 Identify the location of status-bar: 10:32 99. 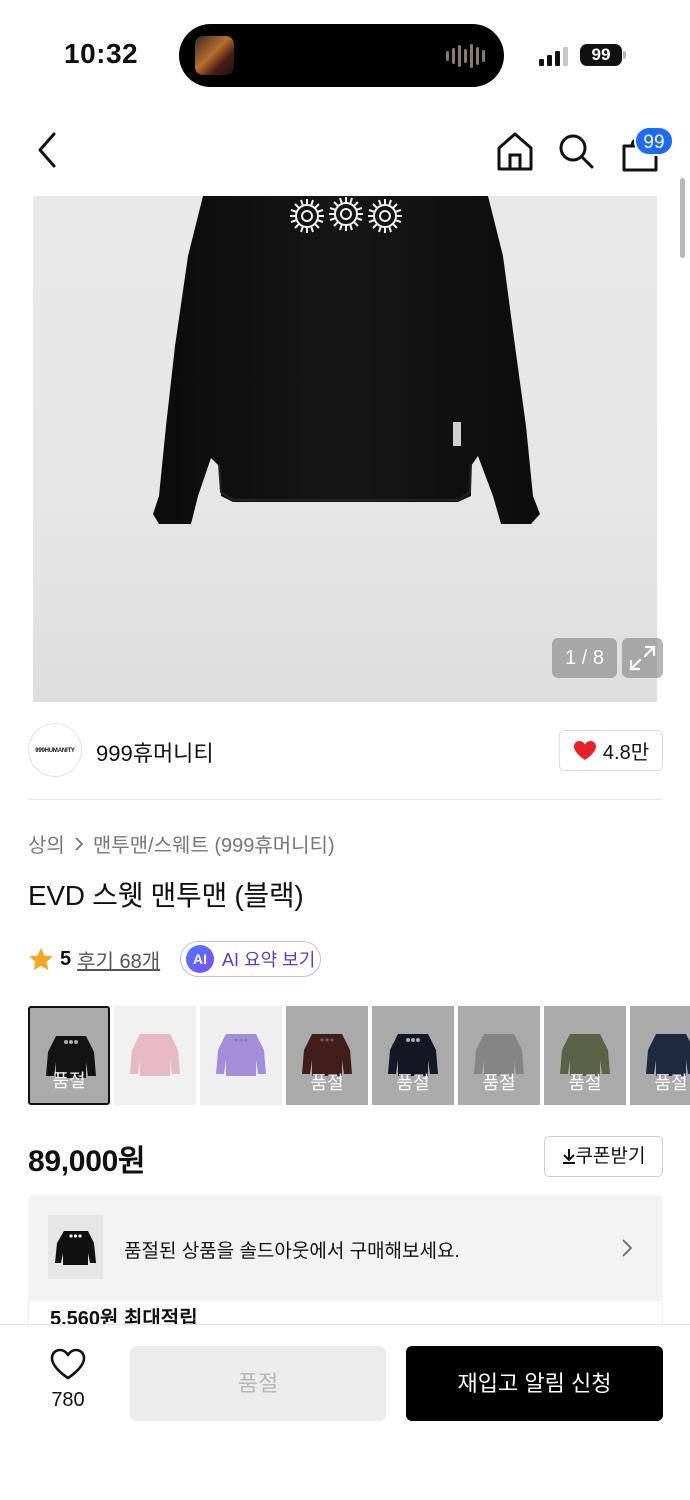
(345, 55).